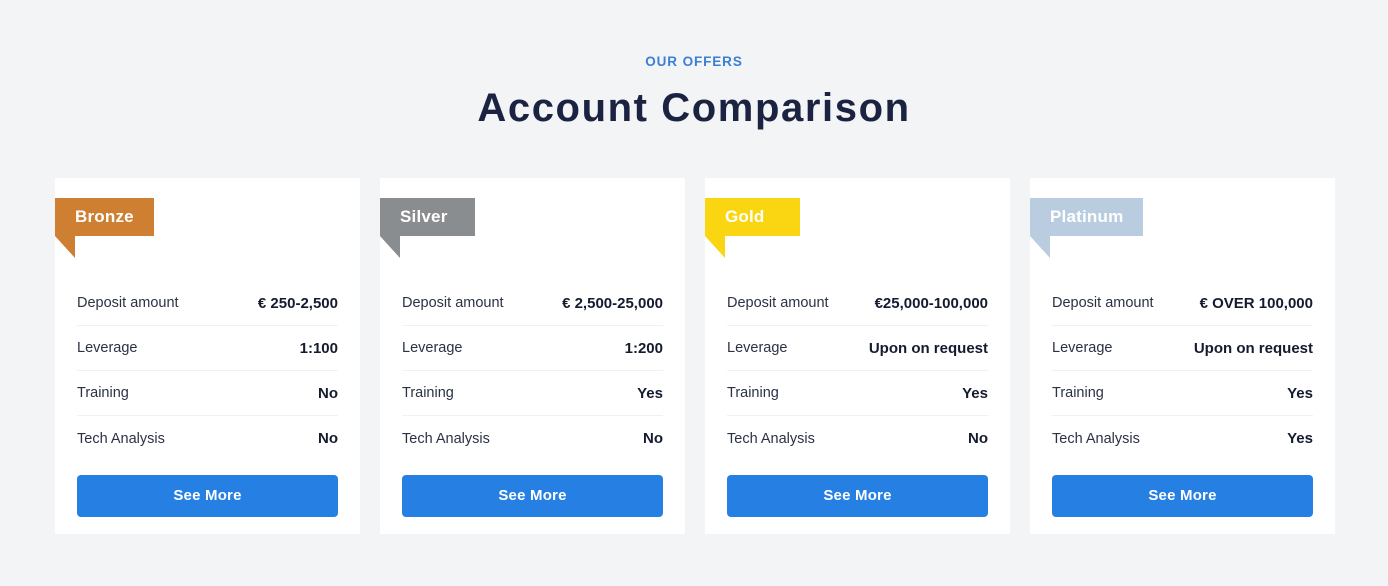  Describe the element at coordinates (1256, 303) in the screenshot. I see `spec-value: € OVER 100,000` at that location.